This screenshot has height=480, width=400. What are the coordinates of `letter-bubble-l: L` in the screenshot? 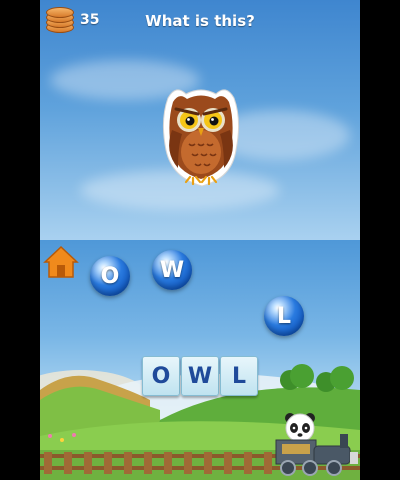 It's located at (284, 316).